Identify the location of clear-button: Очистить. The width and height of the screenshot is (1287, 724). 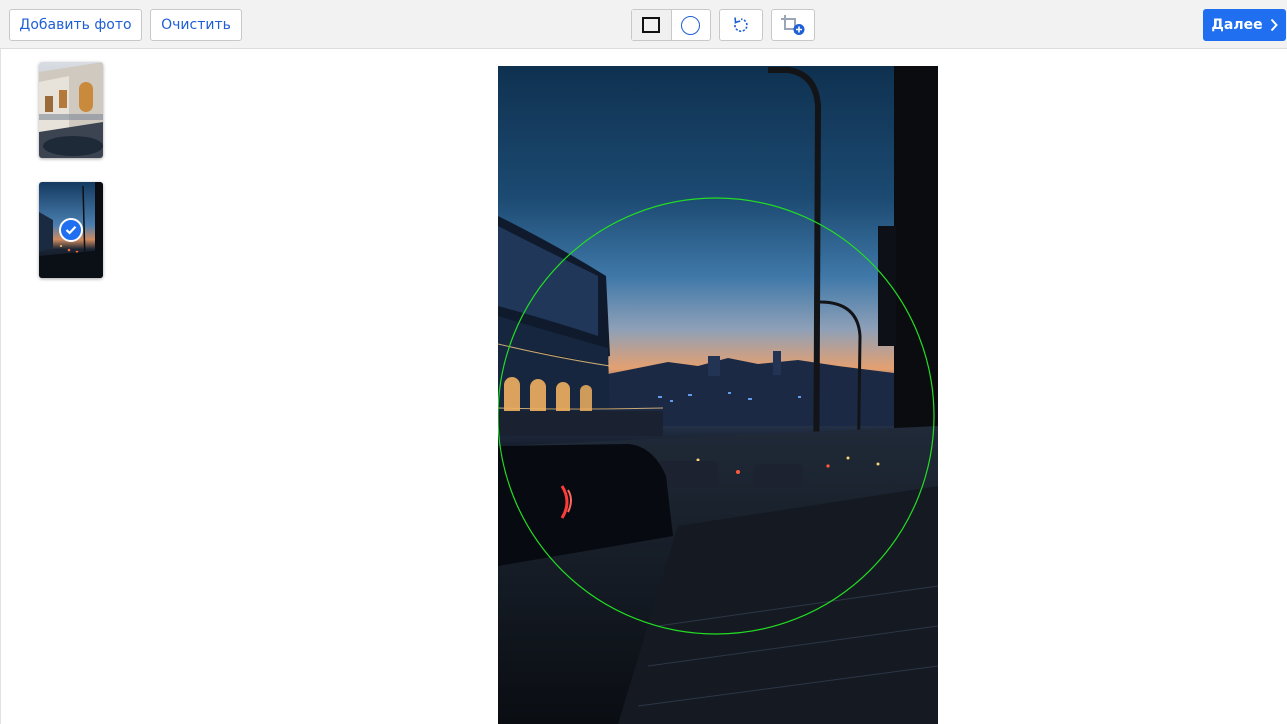
(196, 25).